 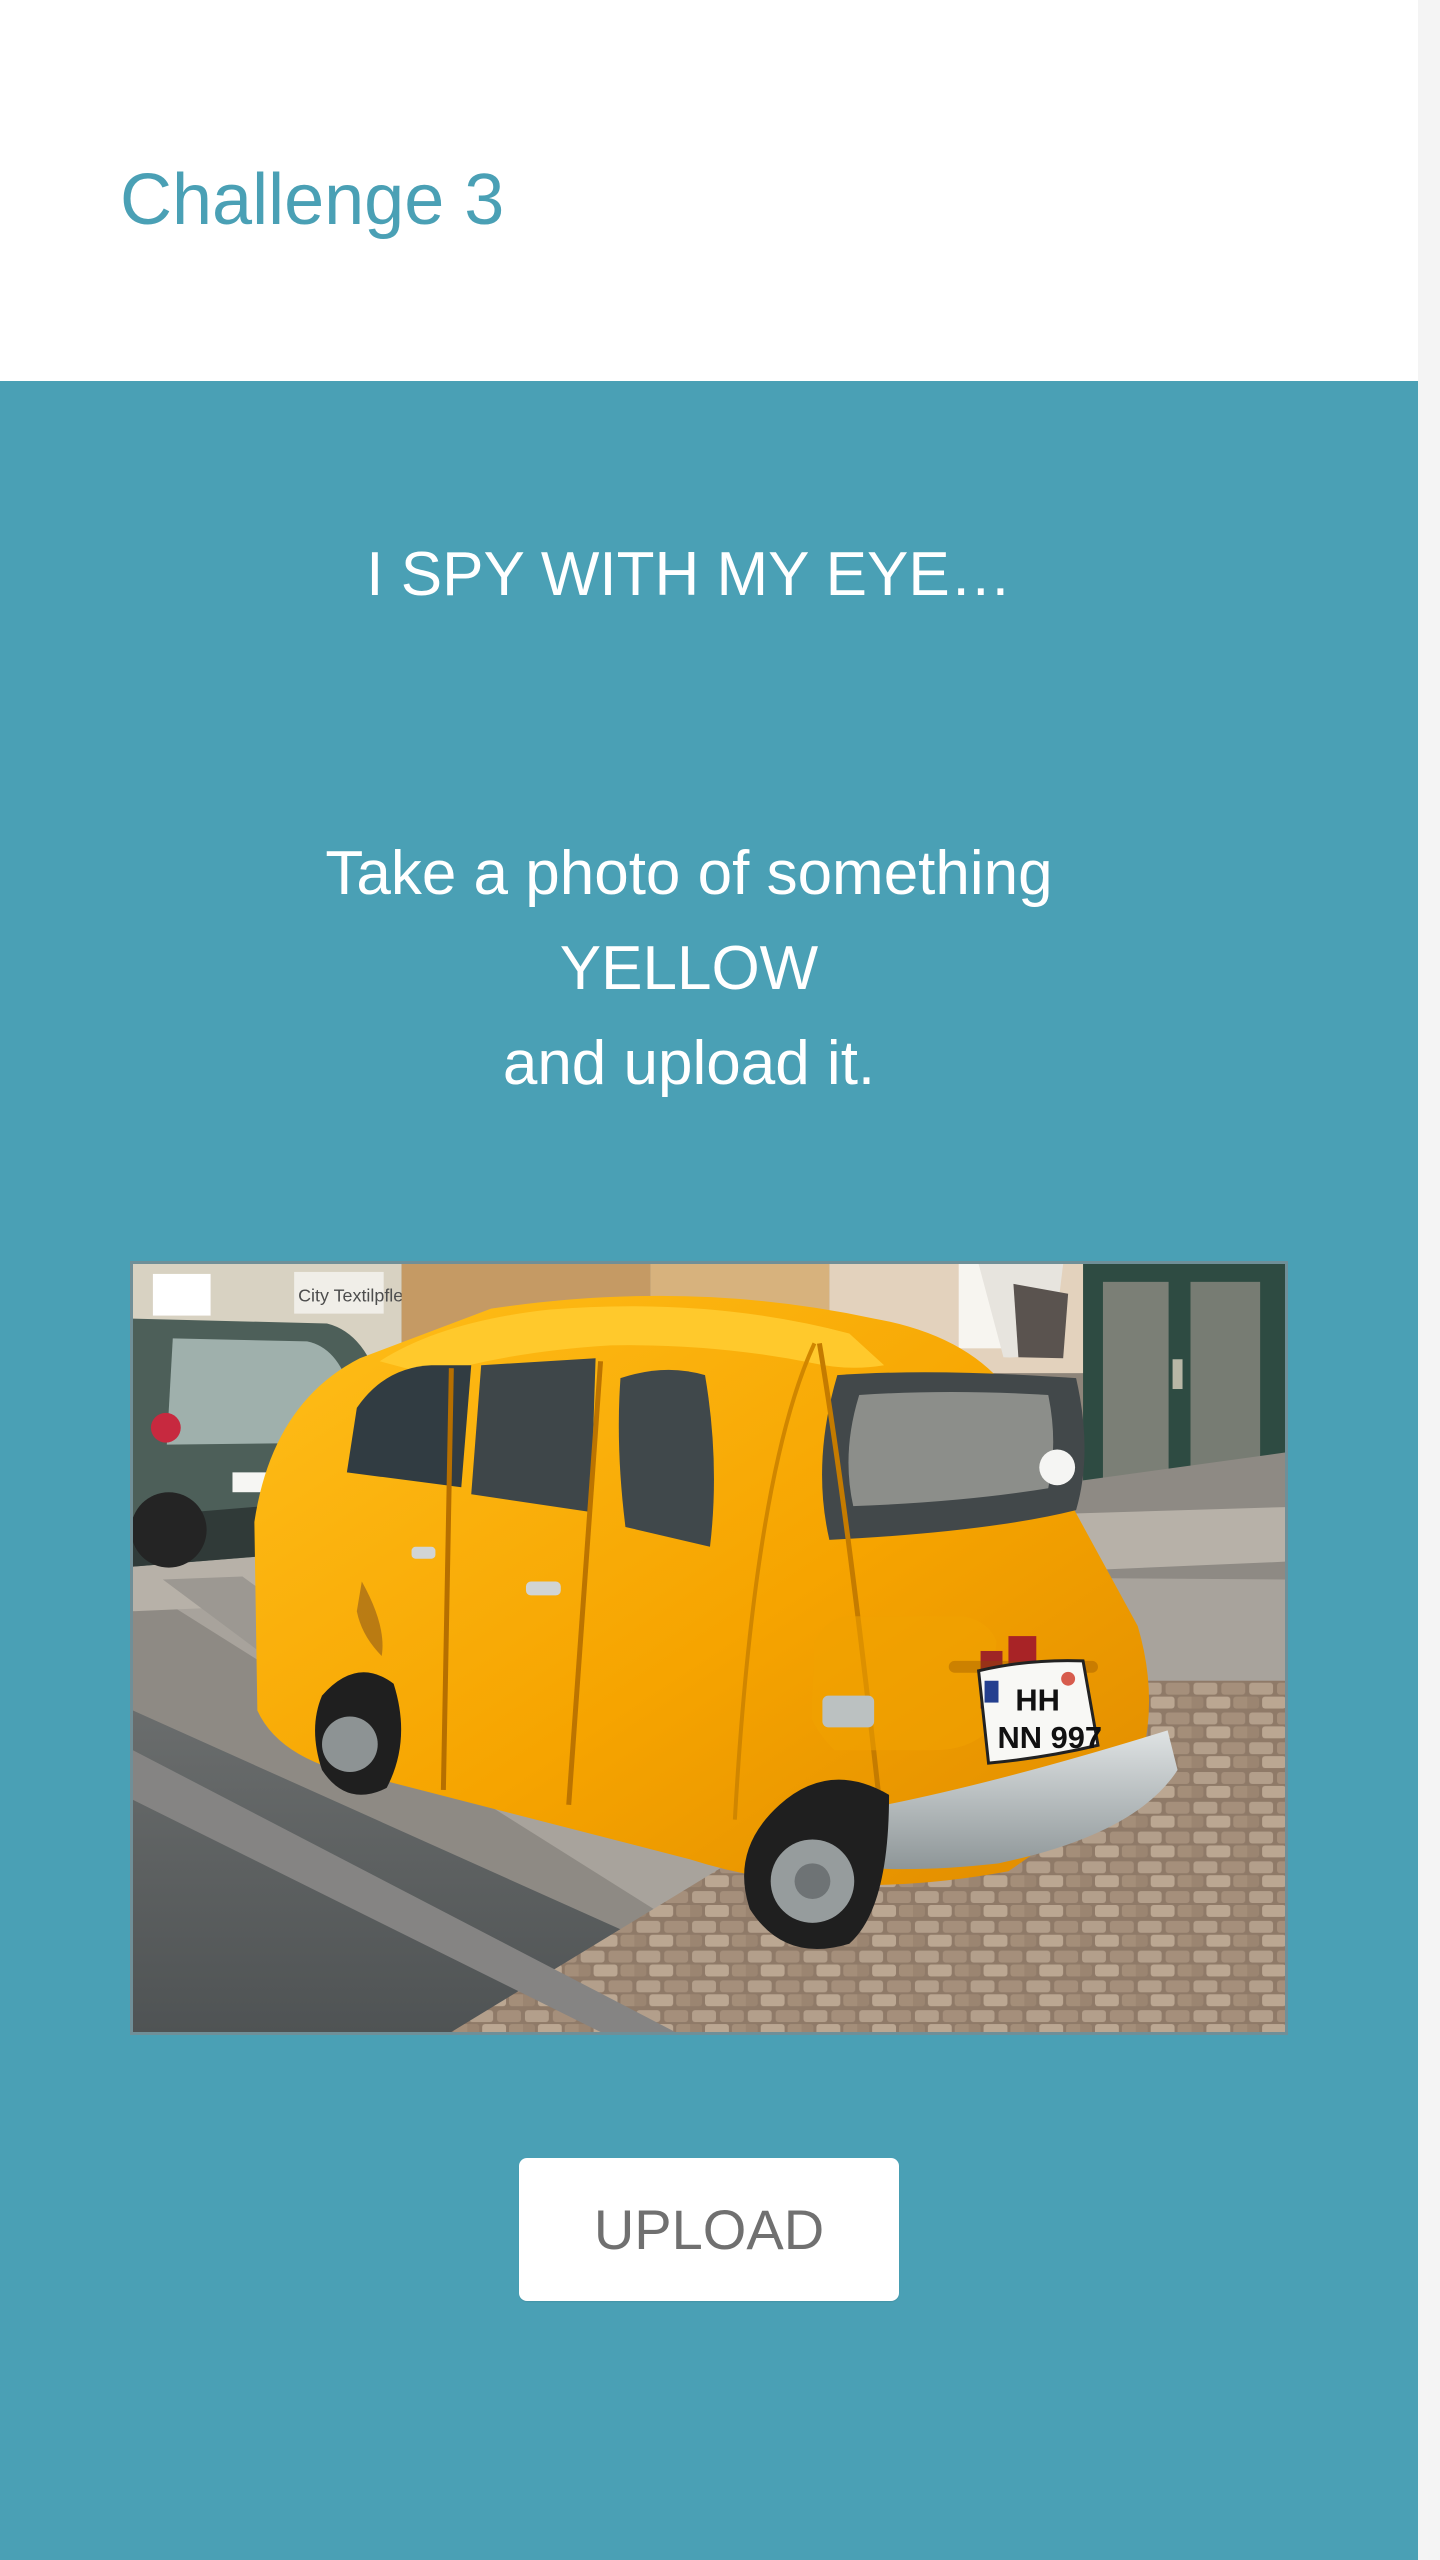 What do you see at coordinates (689, 873) in the screenshot?
I see `instruction-line-1: Take a photo of something` at bounding box center [689, 873].